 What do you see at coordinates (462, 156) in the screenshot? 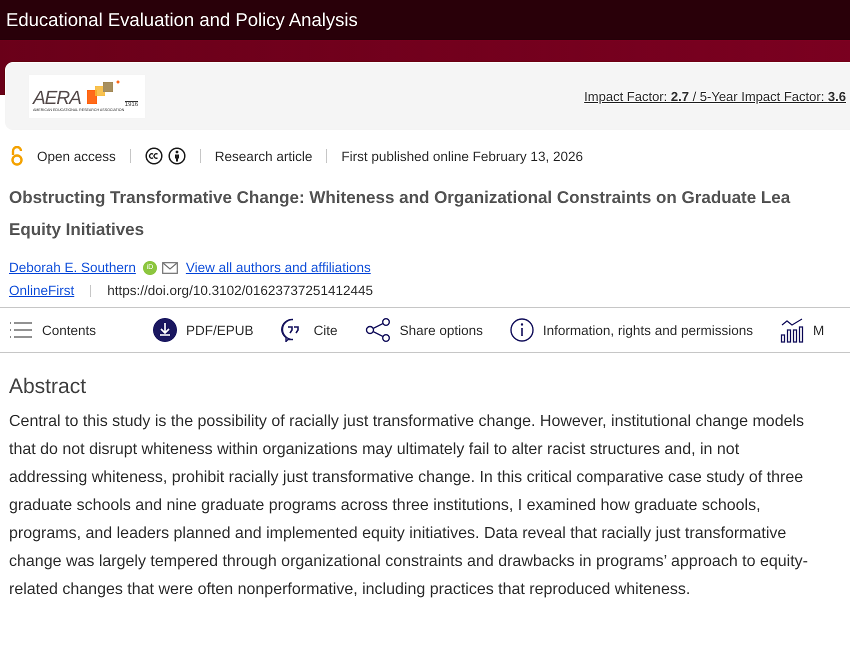
I see `publication-date: First published online February 13, 2026` at bounding box center [462, 156].